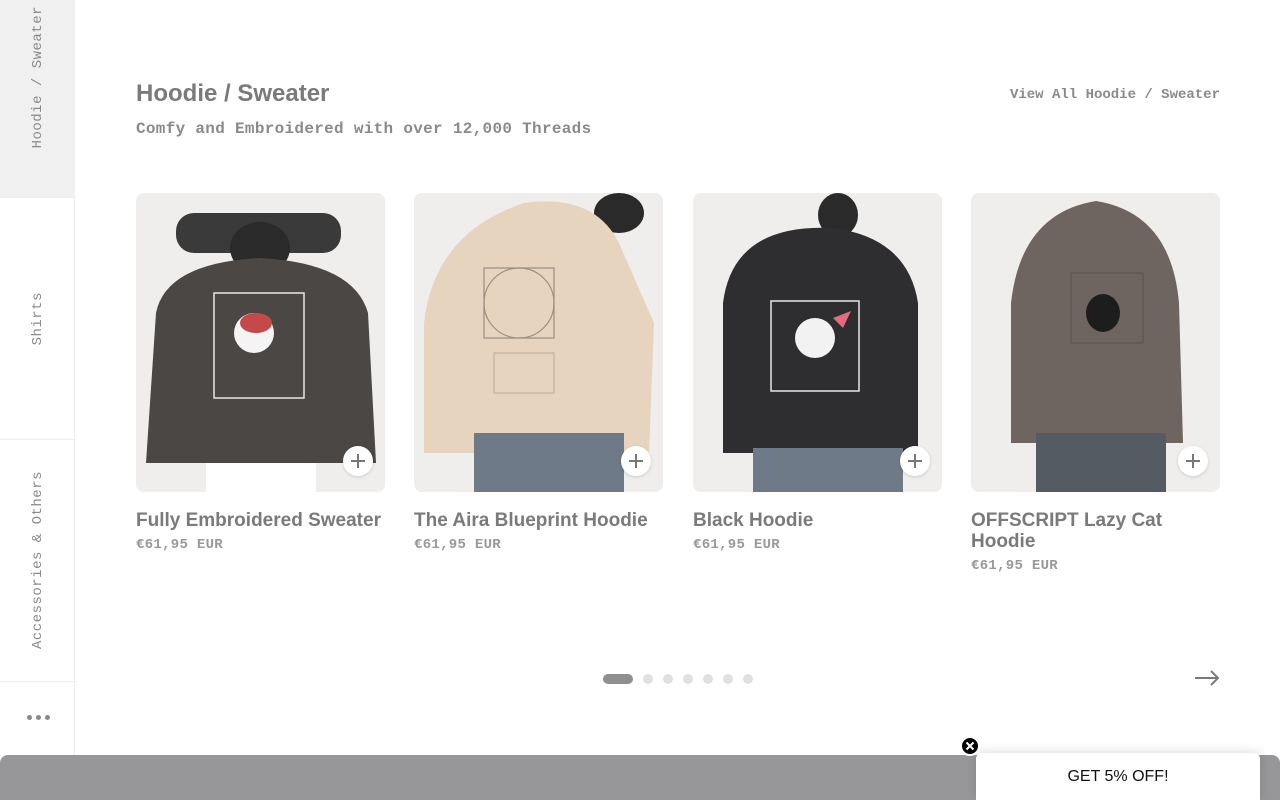 The width and height of the screenshot is (1280, 800). I want to click on sweater-photo, so click(260, 342).